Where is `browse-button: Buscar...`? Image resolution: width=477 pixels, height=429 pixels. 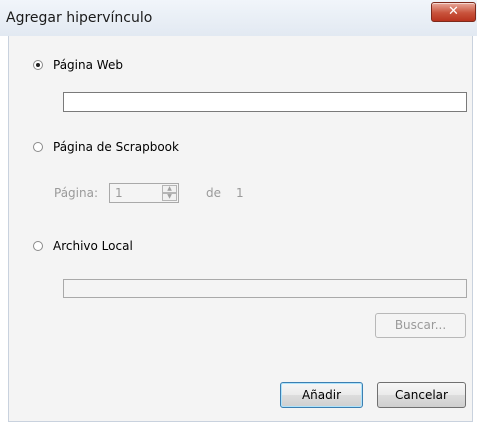
browse-button: Buscar... is located at coordinates (420, 325).